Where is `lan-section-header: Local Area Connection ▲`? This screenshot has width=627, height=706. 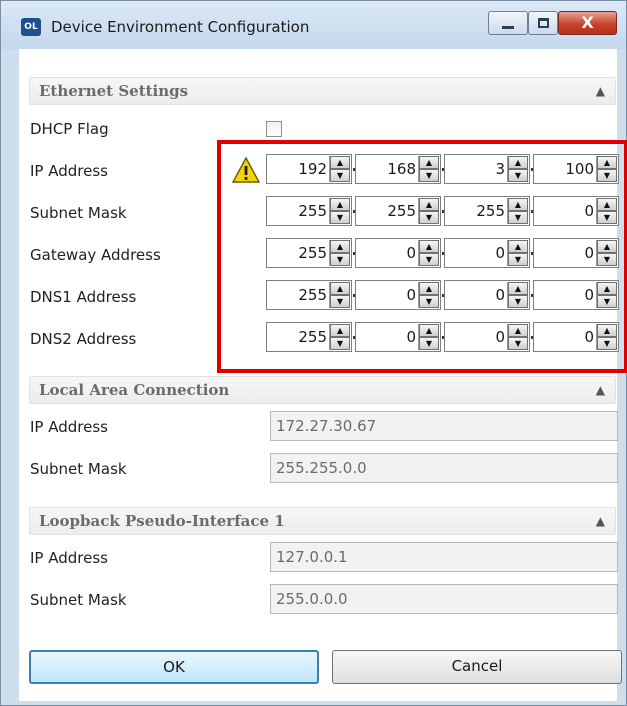
lan-section-header: Local Area Connection ▲ is located at coordinates (322, 390).